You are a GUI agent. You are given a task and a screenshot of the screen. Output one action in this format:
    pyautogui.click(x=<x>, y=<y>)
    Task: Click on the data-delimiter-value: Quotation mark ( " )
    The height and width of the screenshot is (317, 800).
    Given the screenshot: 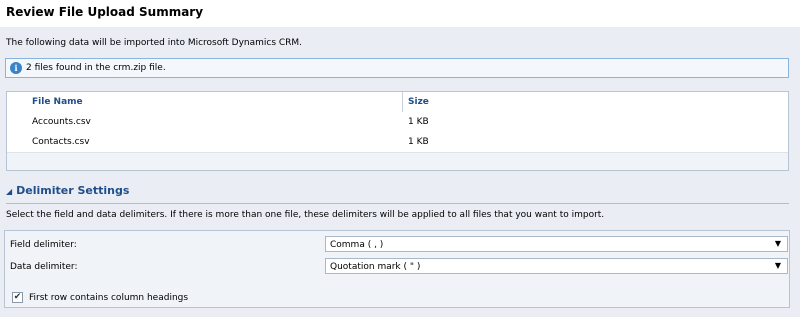 What is the action you would take?
    pyautogui.click(x=375, y=267)
    